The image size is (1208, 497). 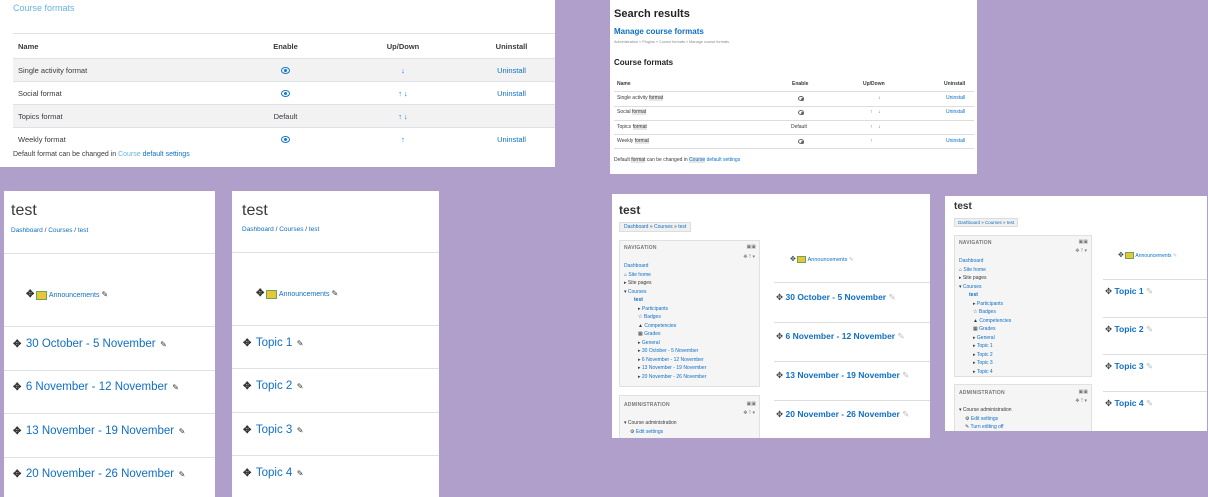 I want to click on section-heading: ✥ Topic 2 ✎, so click(x=273, y=385).